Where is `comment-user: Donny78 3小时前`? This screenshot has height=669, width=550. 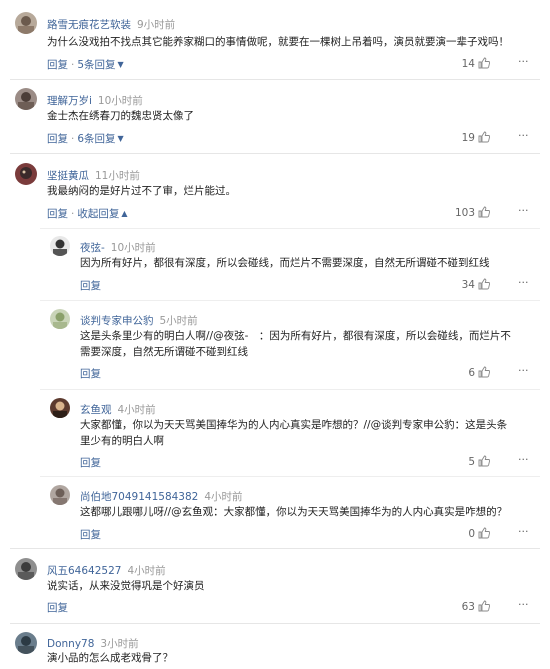 comment-user: Donny78 3小时前 is located at coordinates (93, 643).